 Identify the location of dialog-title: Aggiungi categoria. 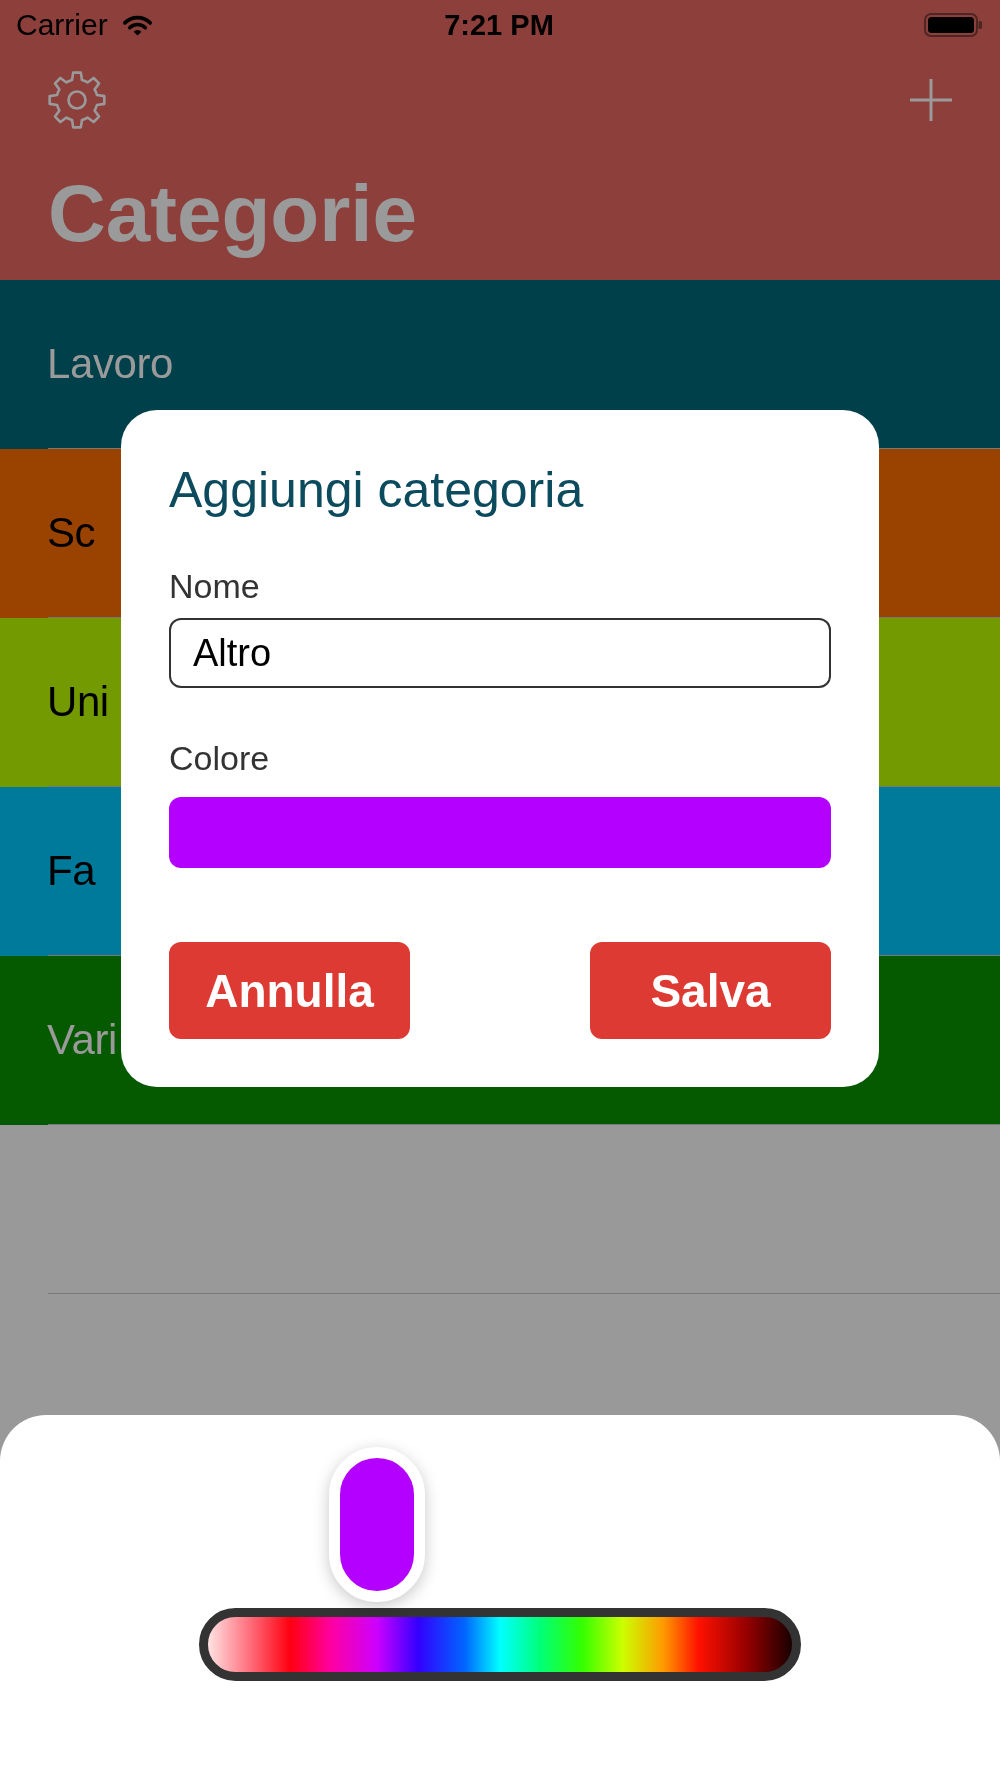
(376, 490).